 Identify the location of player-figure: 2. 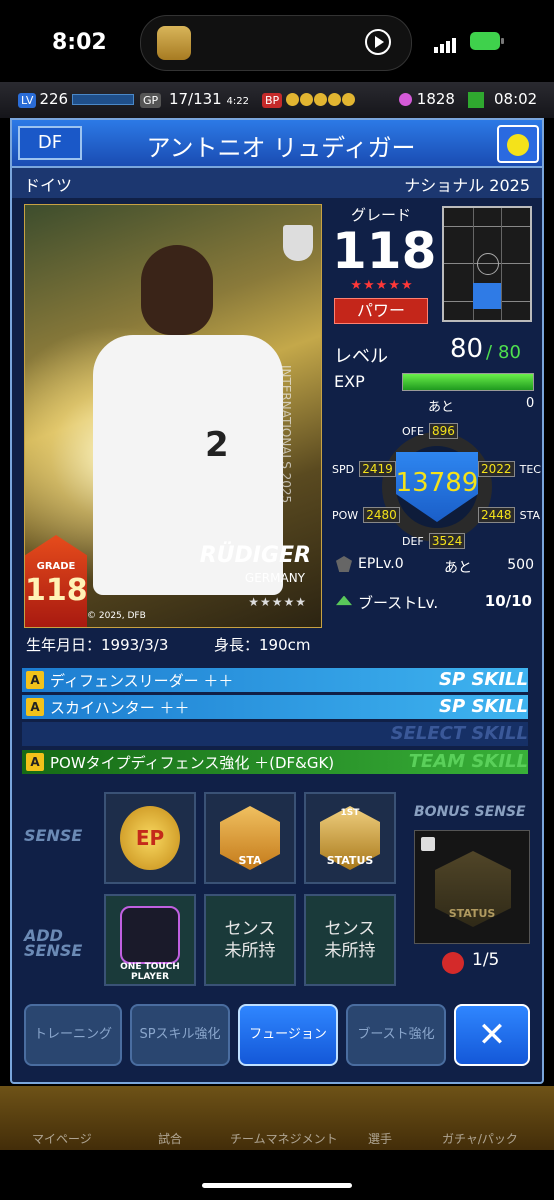
(188, 435).